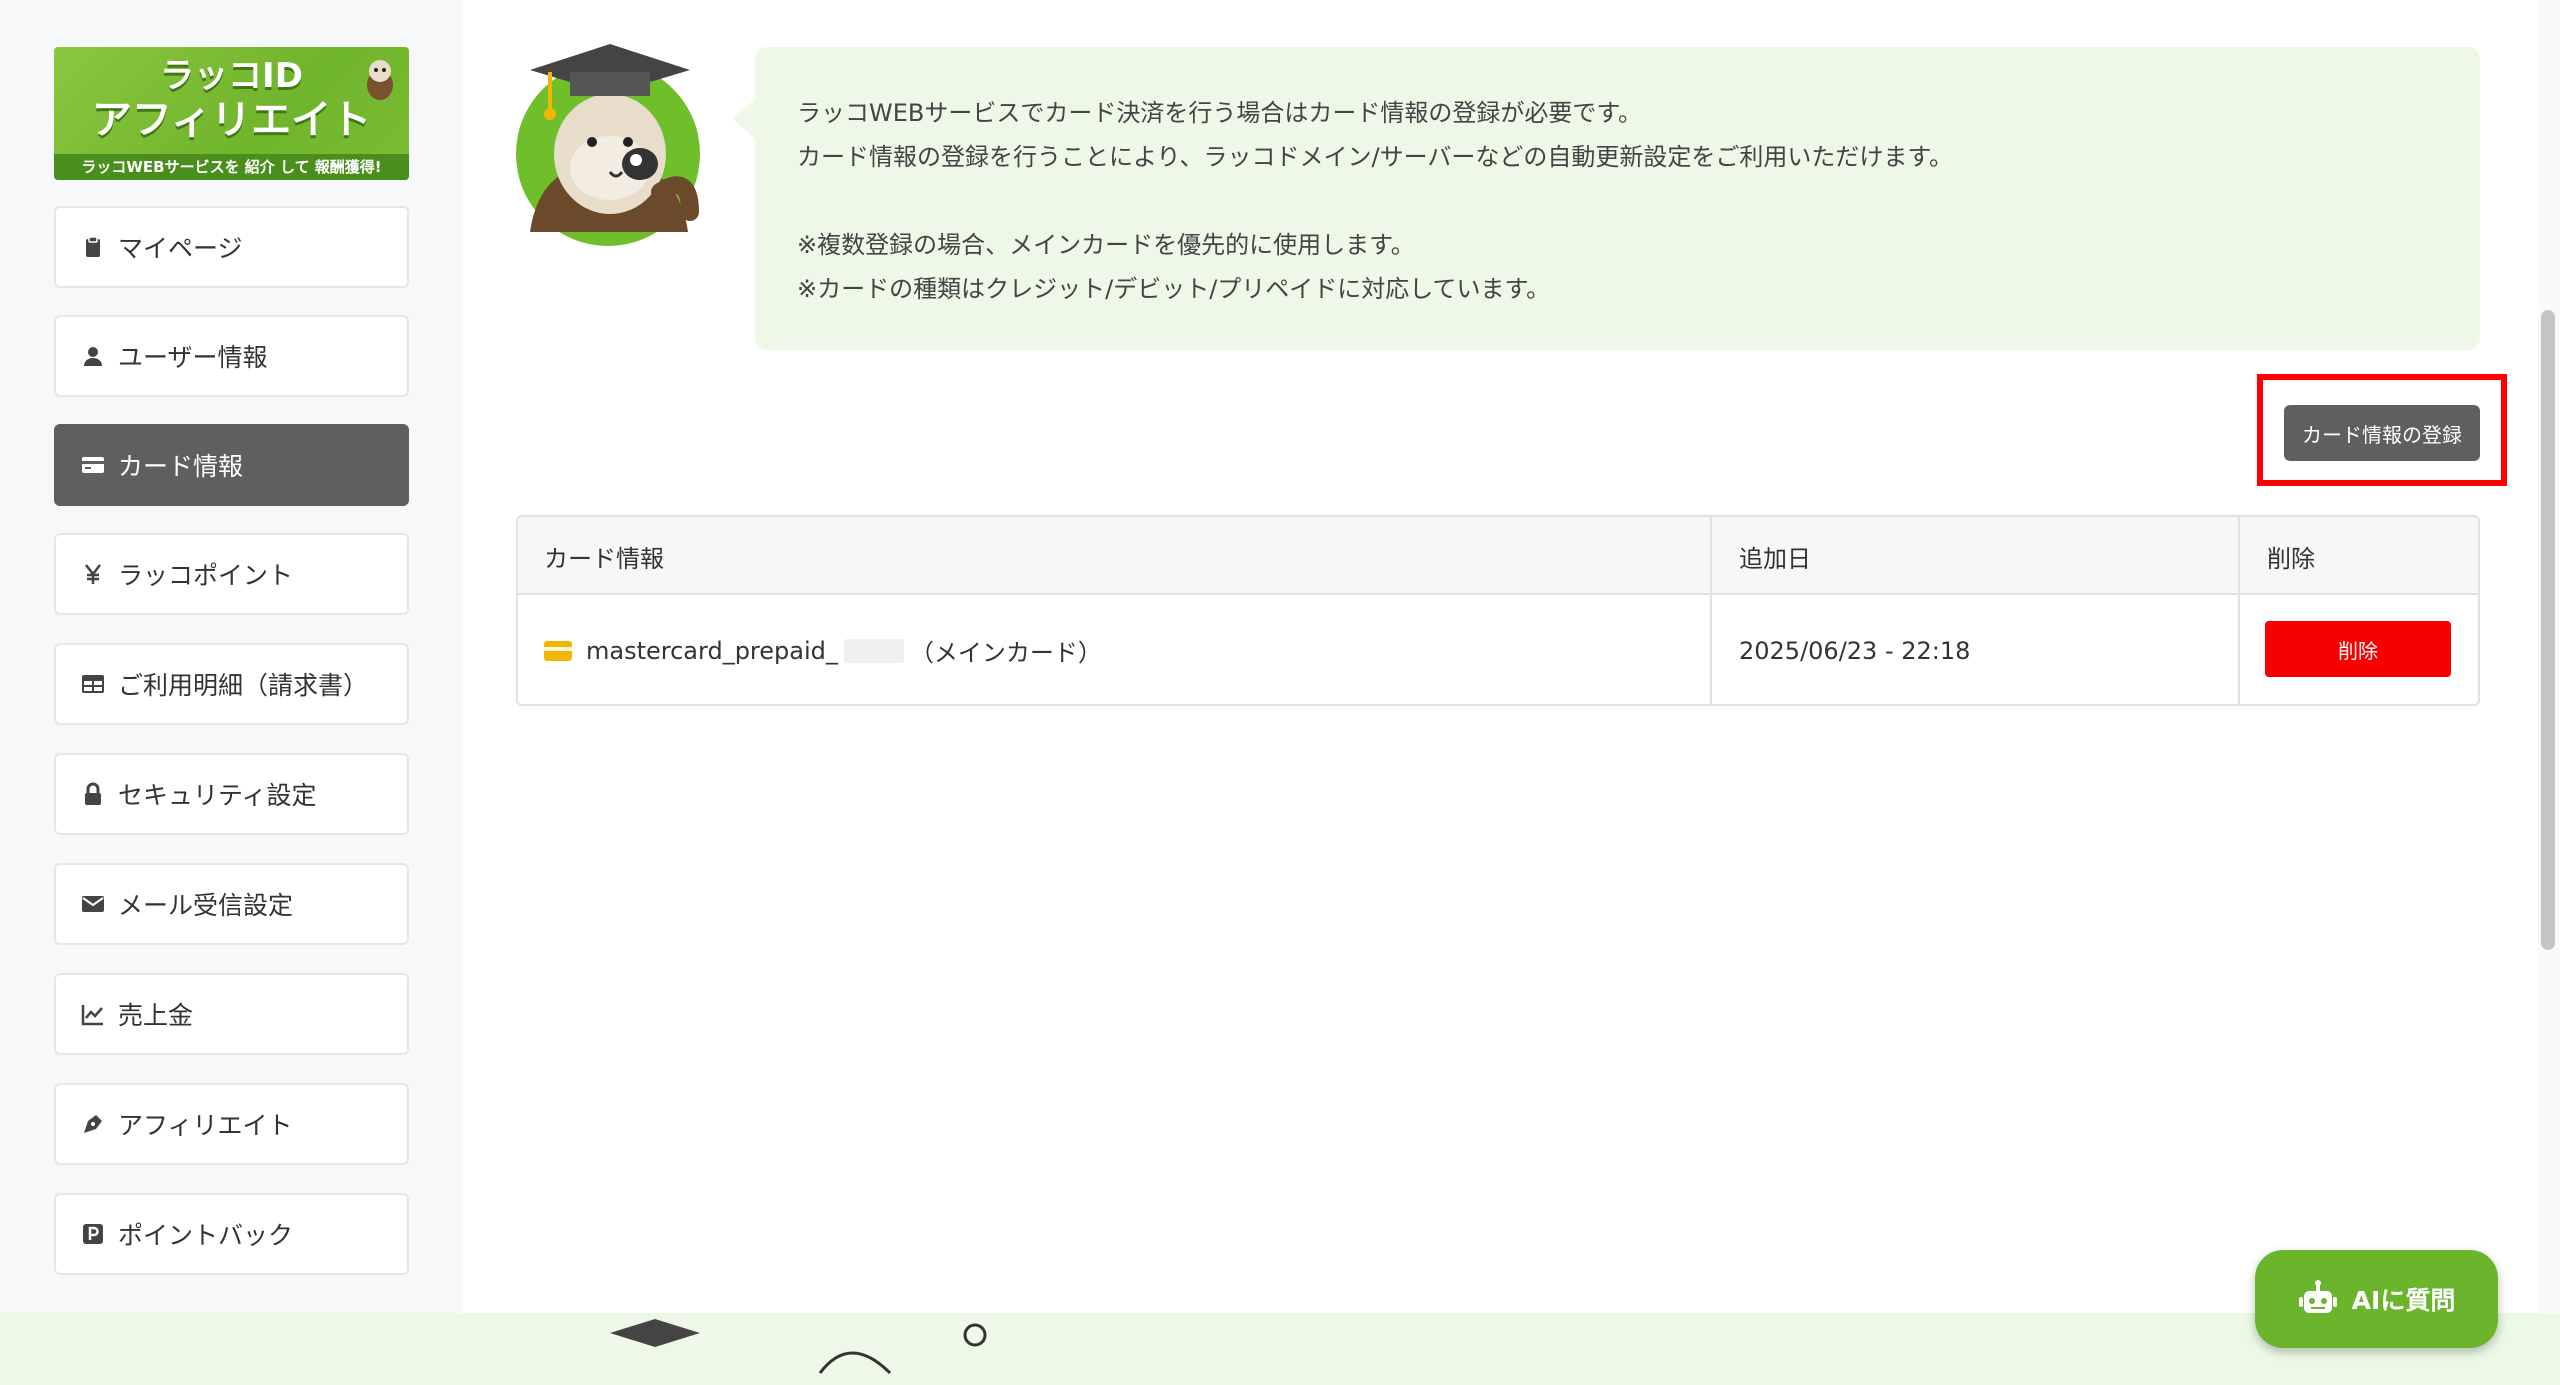 This screenshot has height=1385, width=2560. I want to click on card-name: mastercard_prepaid_, so click(712, 650).